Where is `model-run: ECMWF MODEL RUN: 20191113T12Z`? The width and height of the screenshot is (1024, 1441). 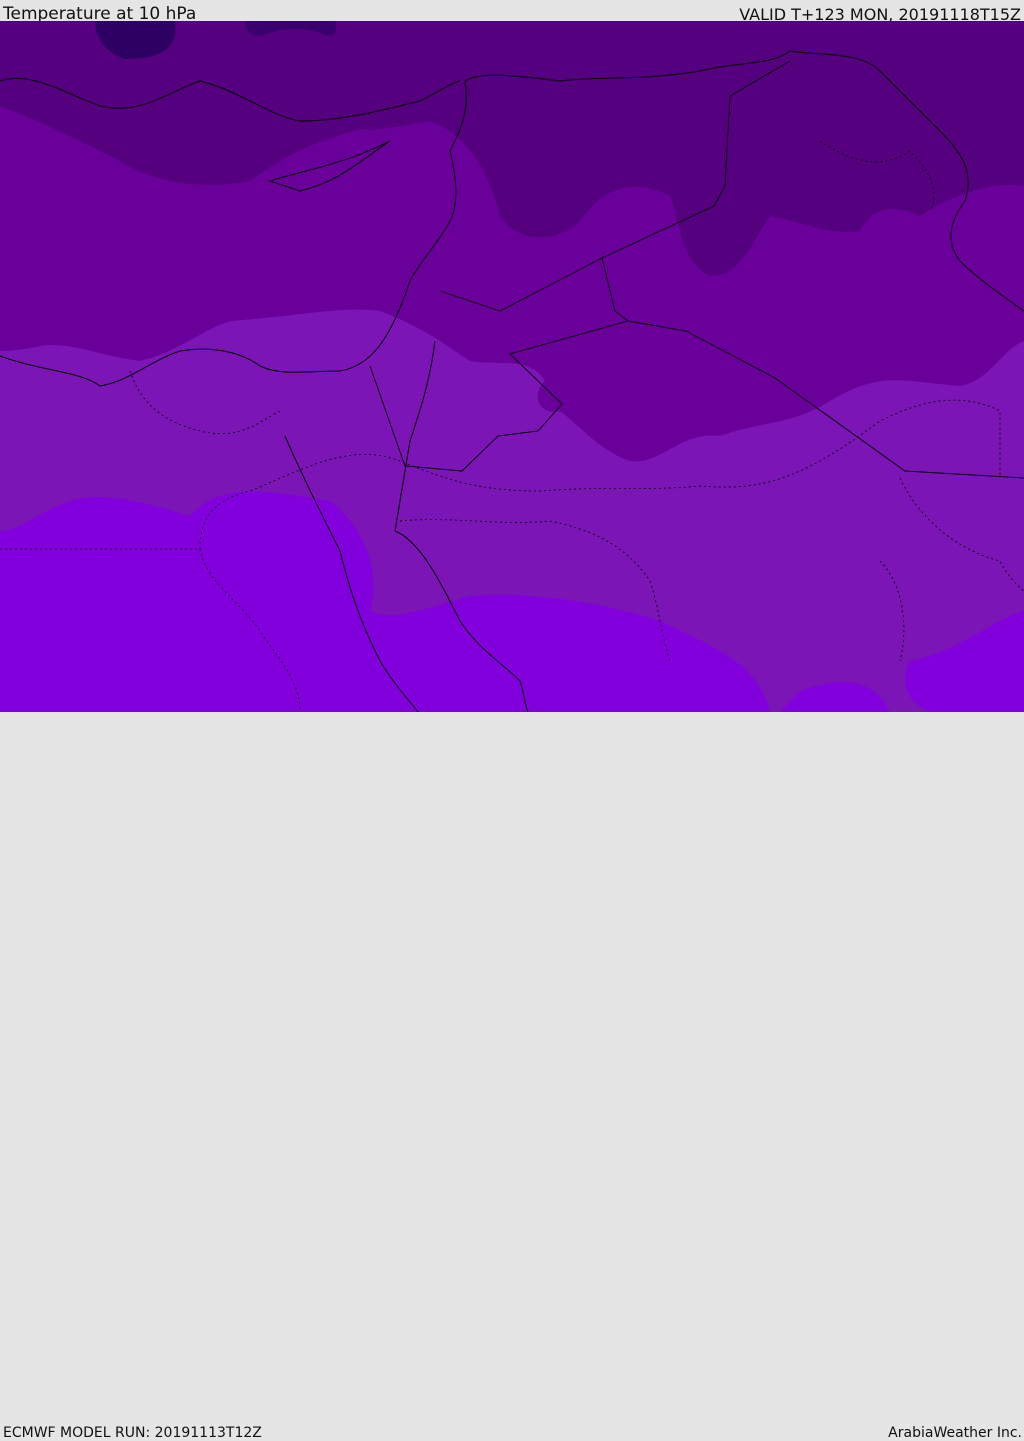 model-run: ECMWF MODEL RUN: 20191113T12Z is located at coordinates (132, 1433).